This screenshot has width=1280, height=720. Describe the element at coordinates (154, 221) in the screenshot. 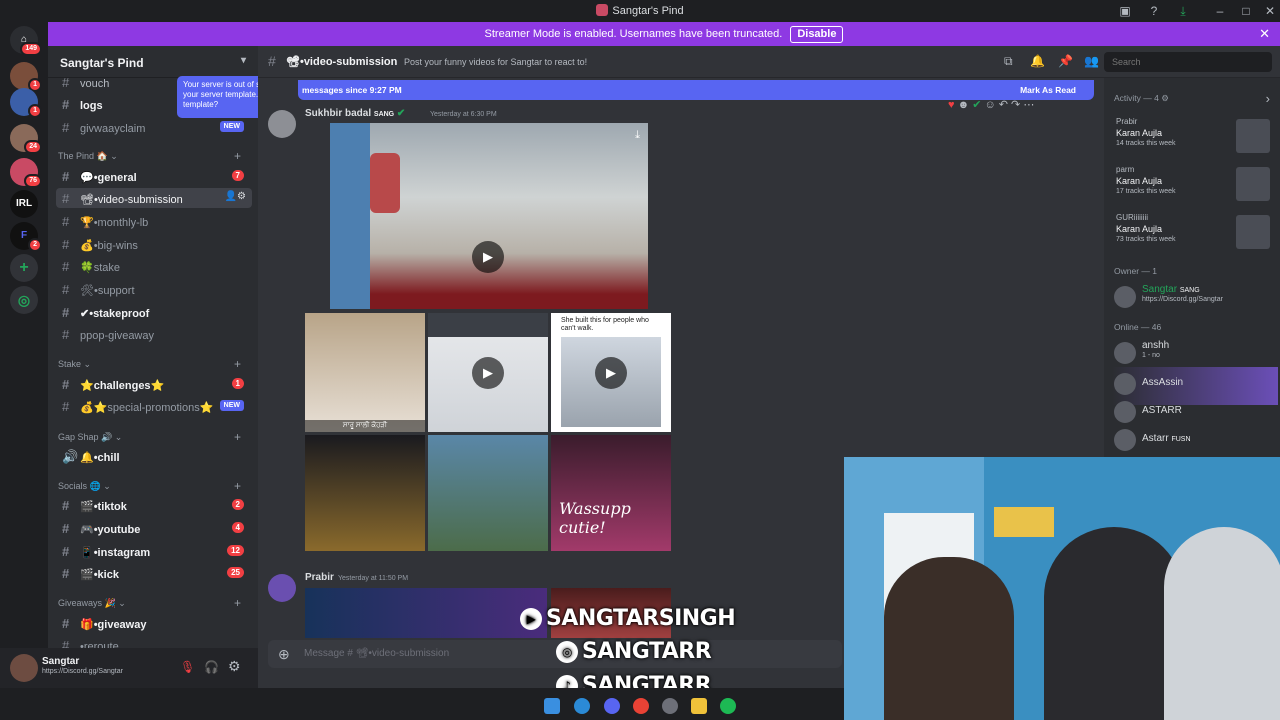

I see `channel-monthly-lb: # 🏆•monthly-lb` at that location.